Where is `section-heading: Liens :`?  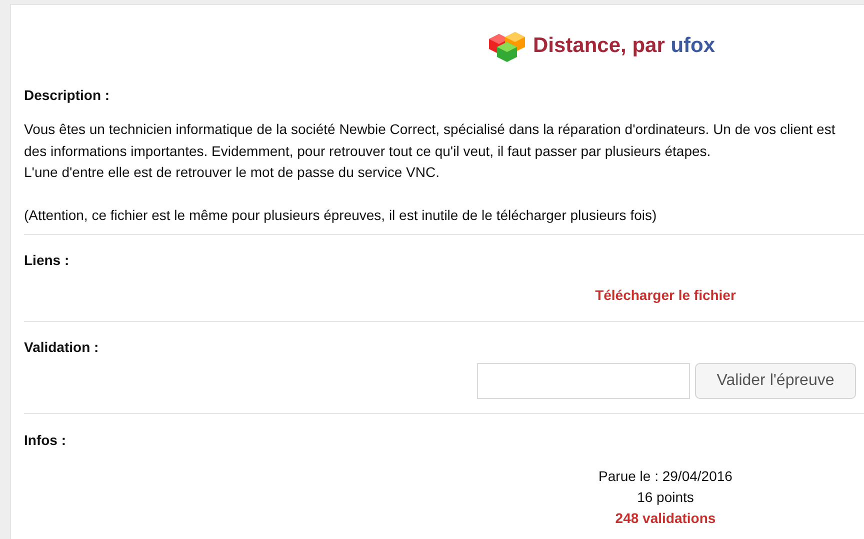
section-heading: Liens : is located at coordinates (47, 260).